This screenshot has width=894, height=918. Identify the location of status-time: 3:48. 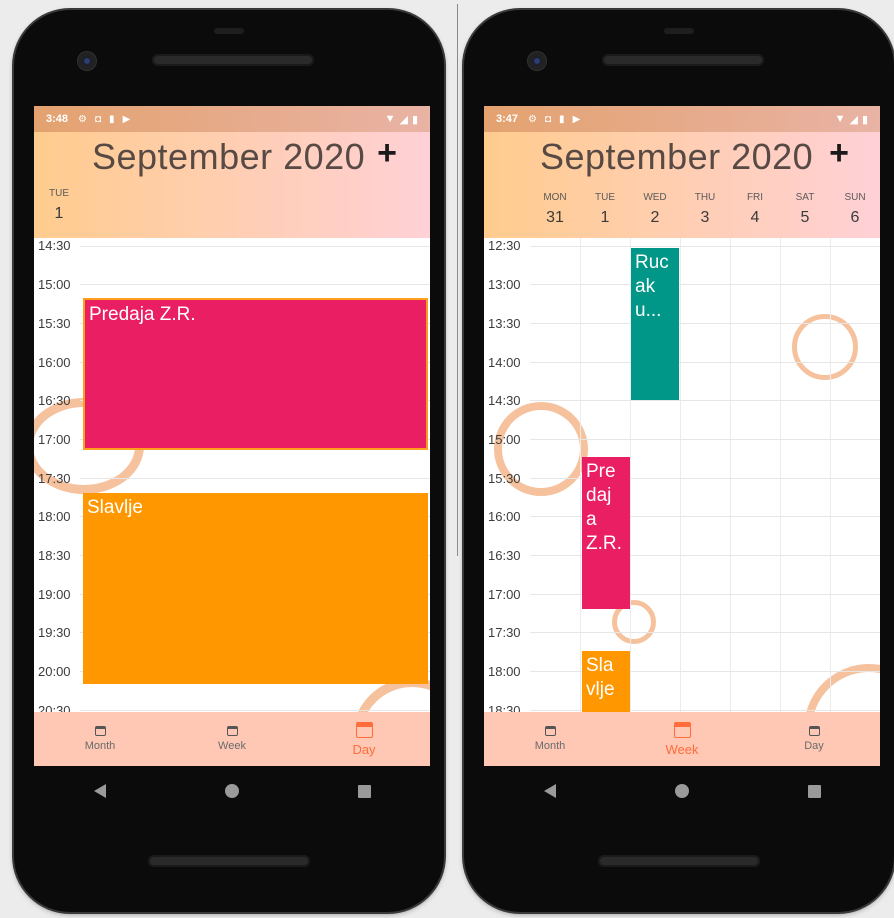
(57, 119).